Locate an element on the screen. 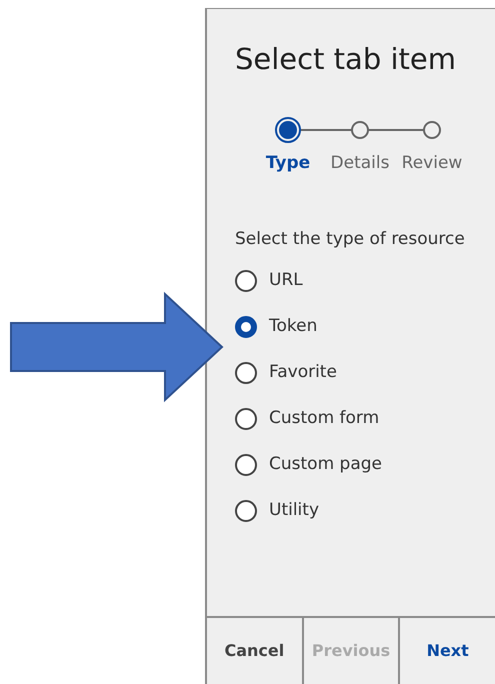 This screenshot has height=684, width=495. prompt-text: Select the type of resource is located at coordinates (350, 239).